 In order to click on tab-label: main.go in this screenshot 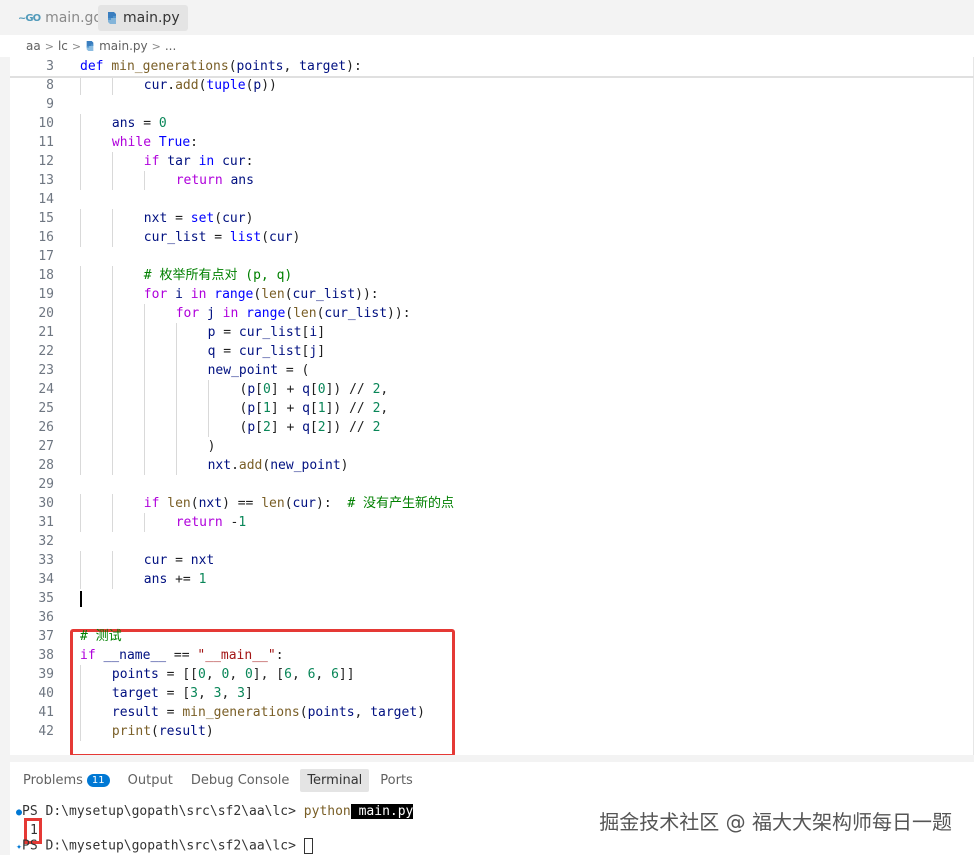, I will do `click(73, 18)`.